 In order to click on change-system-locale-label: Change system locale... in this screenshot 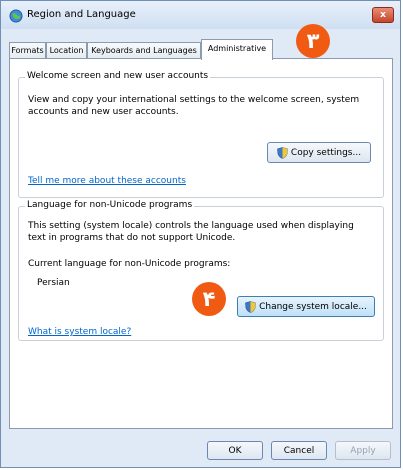, I will do `click(313, 306)`.